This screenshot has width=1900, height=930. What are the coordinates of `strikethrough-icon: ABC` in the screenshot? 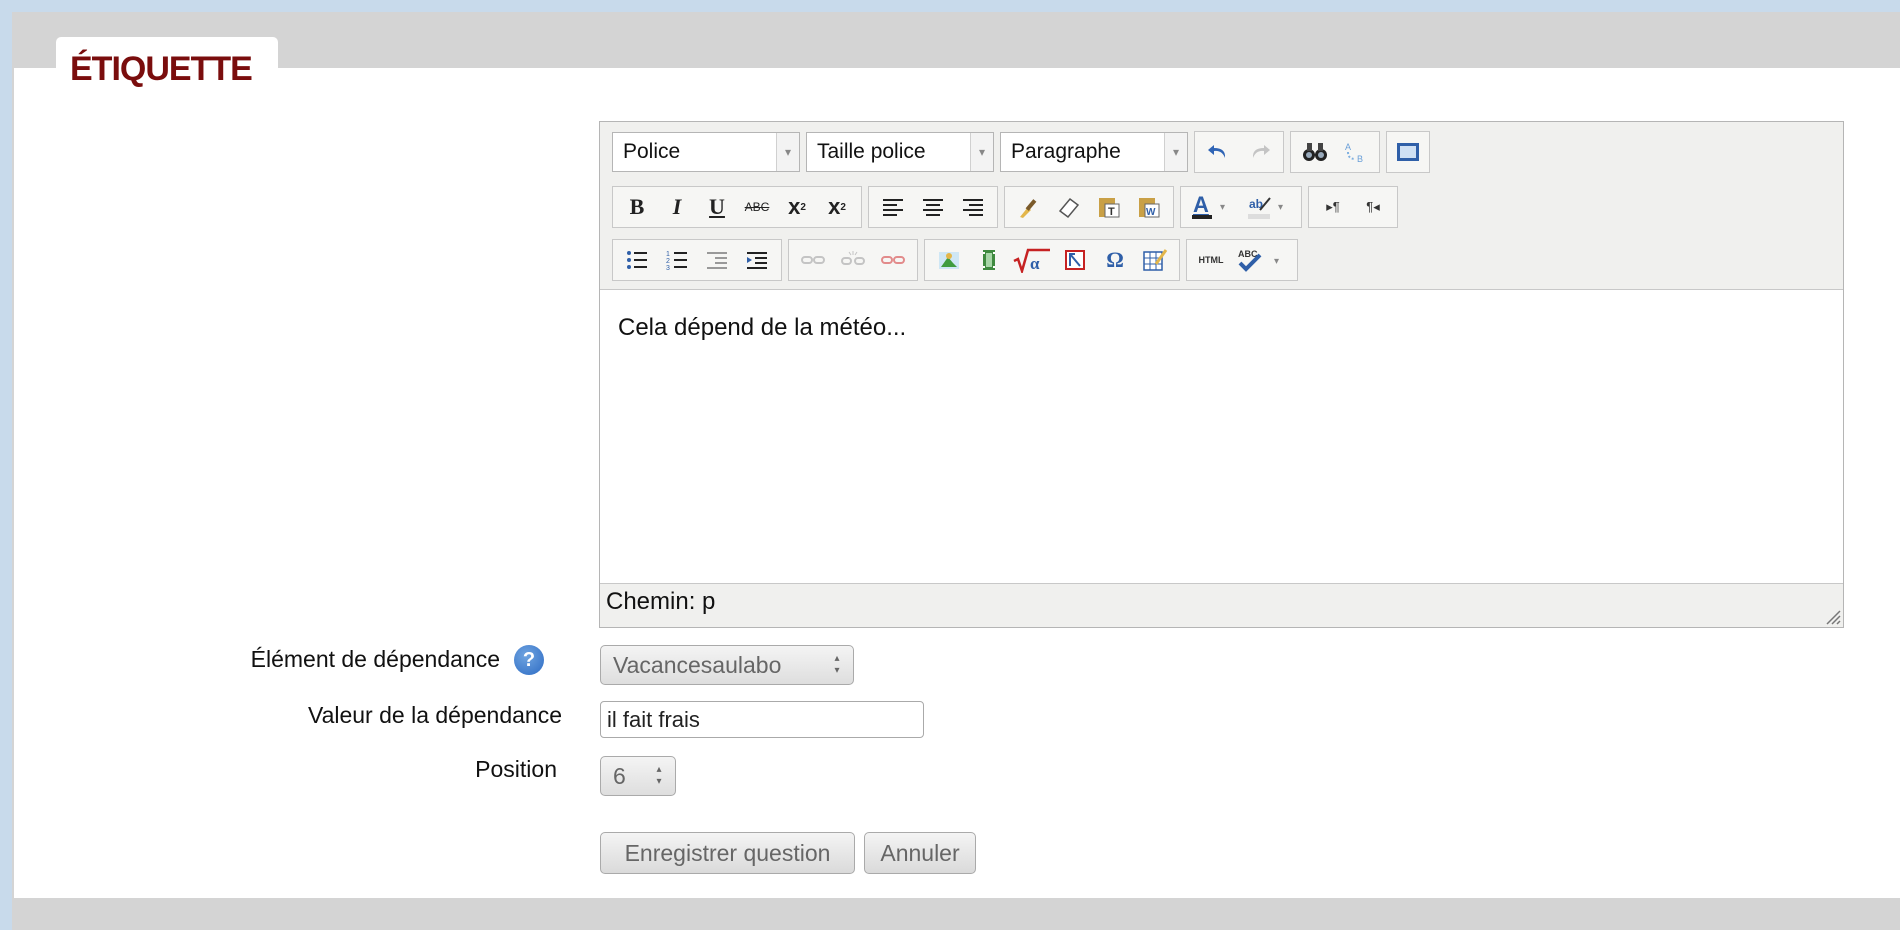 It's located at (757, 207).